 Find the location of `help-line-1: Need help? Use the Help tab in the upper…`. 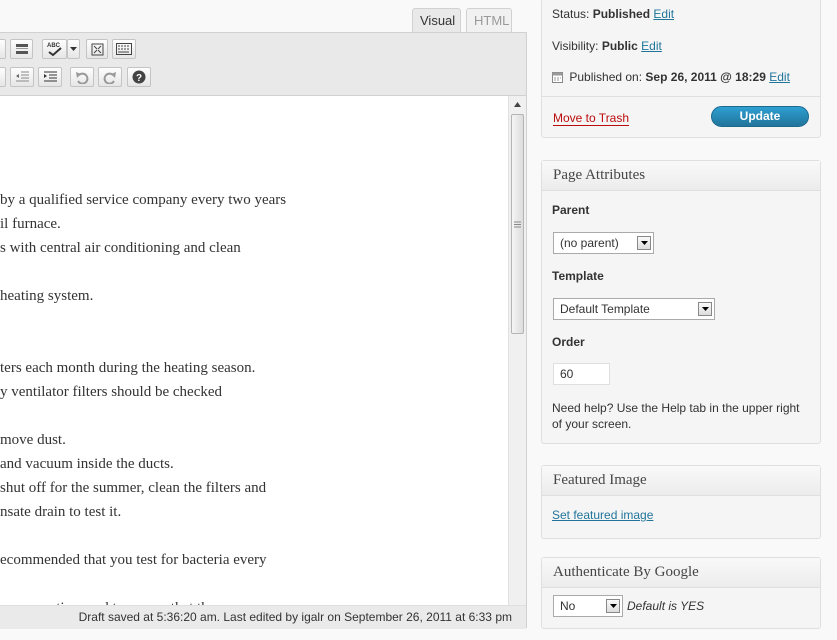

help-line-1: Need help? Use the Help tab in the upper… is located at coordinates (676, 408).